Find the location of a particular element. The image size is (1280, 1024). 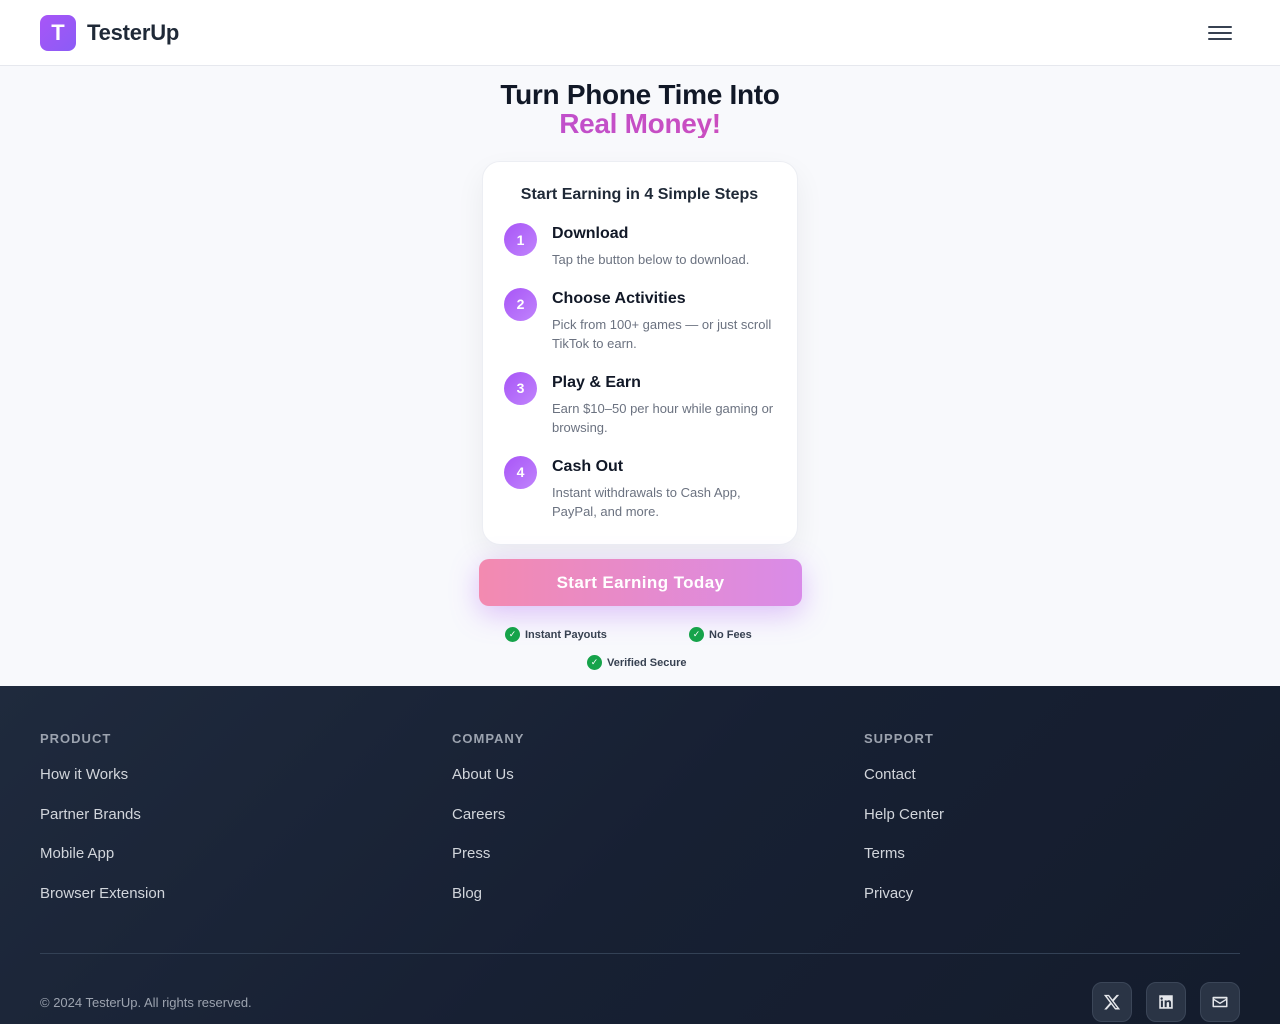

hero-title-line1: Turn Phone Time Into is located at coordinates (640, 94).